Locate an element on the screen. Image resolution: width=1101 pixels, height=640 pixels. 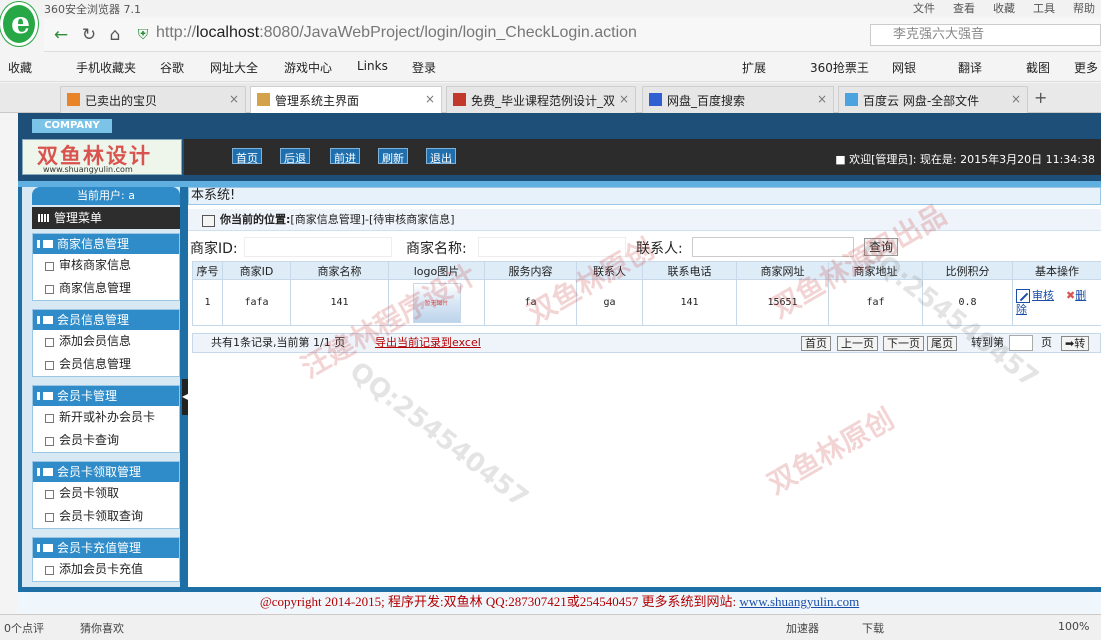
refresh-icon: ↻ is located at coordinates (89, 35).